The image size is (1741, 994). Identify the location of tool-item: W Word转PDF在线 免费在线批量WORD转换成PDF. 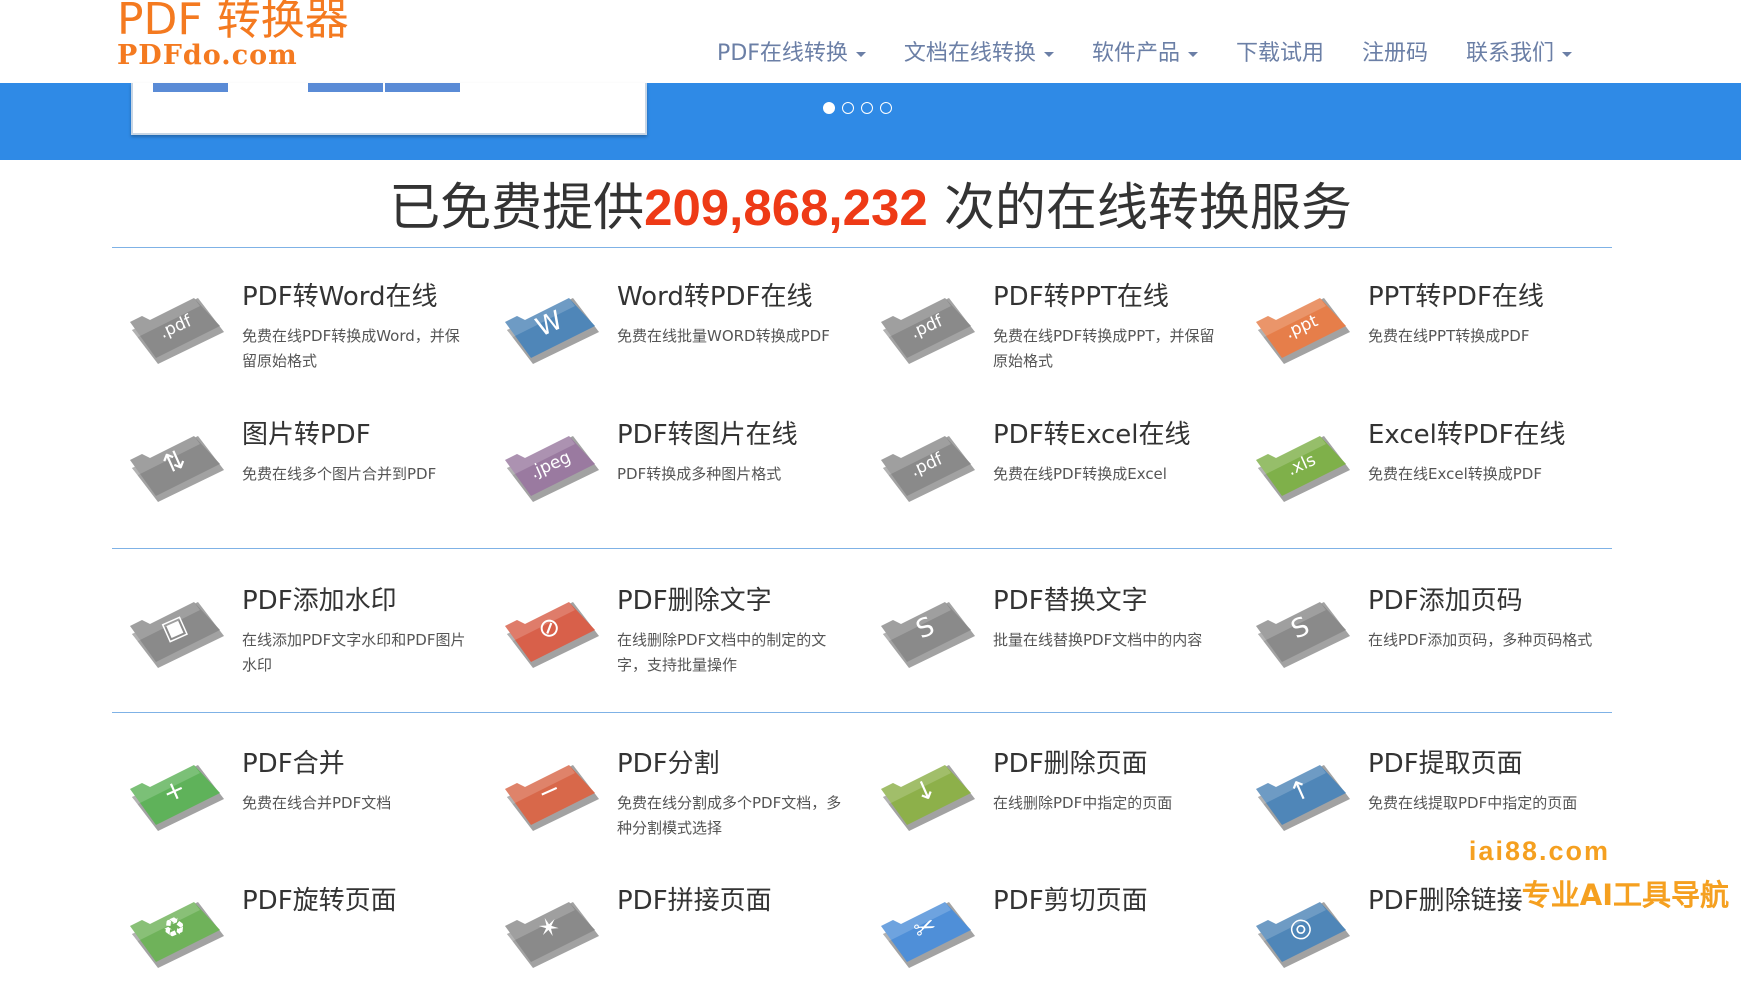
(667, 335).